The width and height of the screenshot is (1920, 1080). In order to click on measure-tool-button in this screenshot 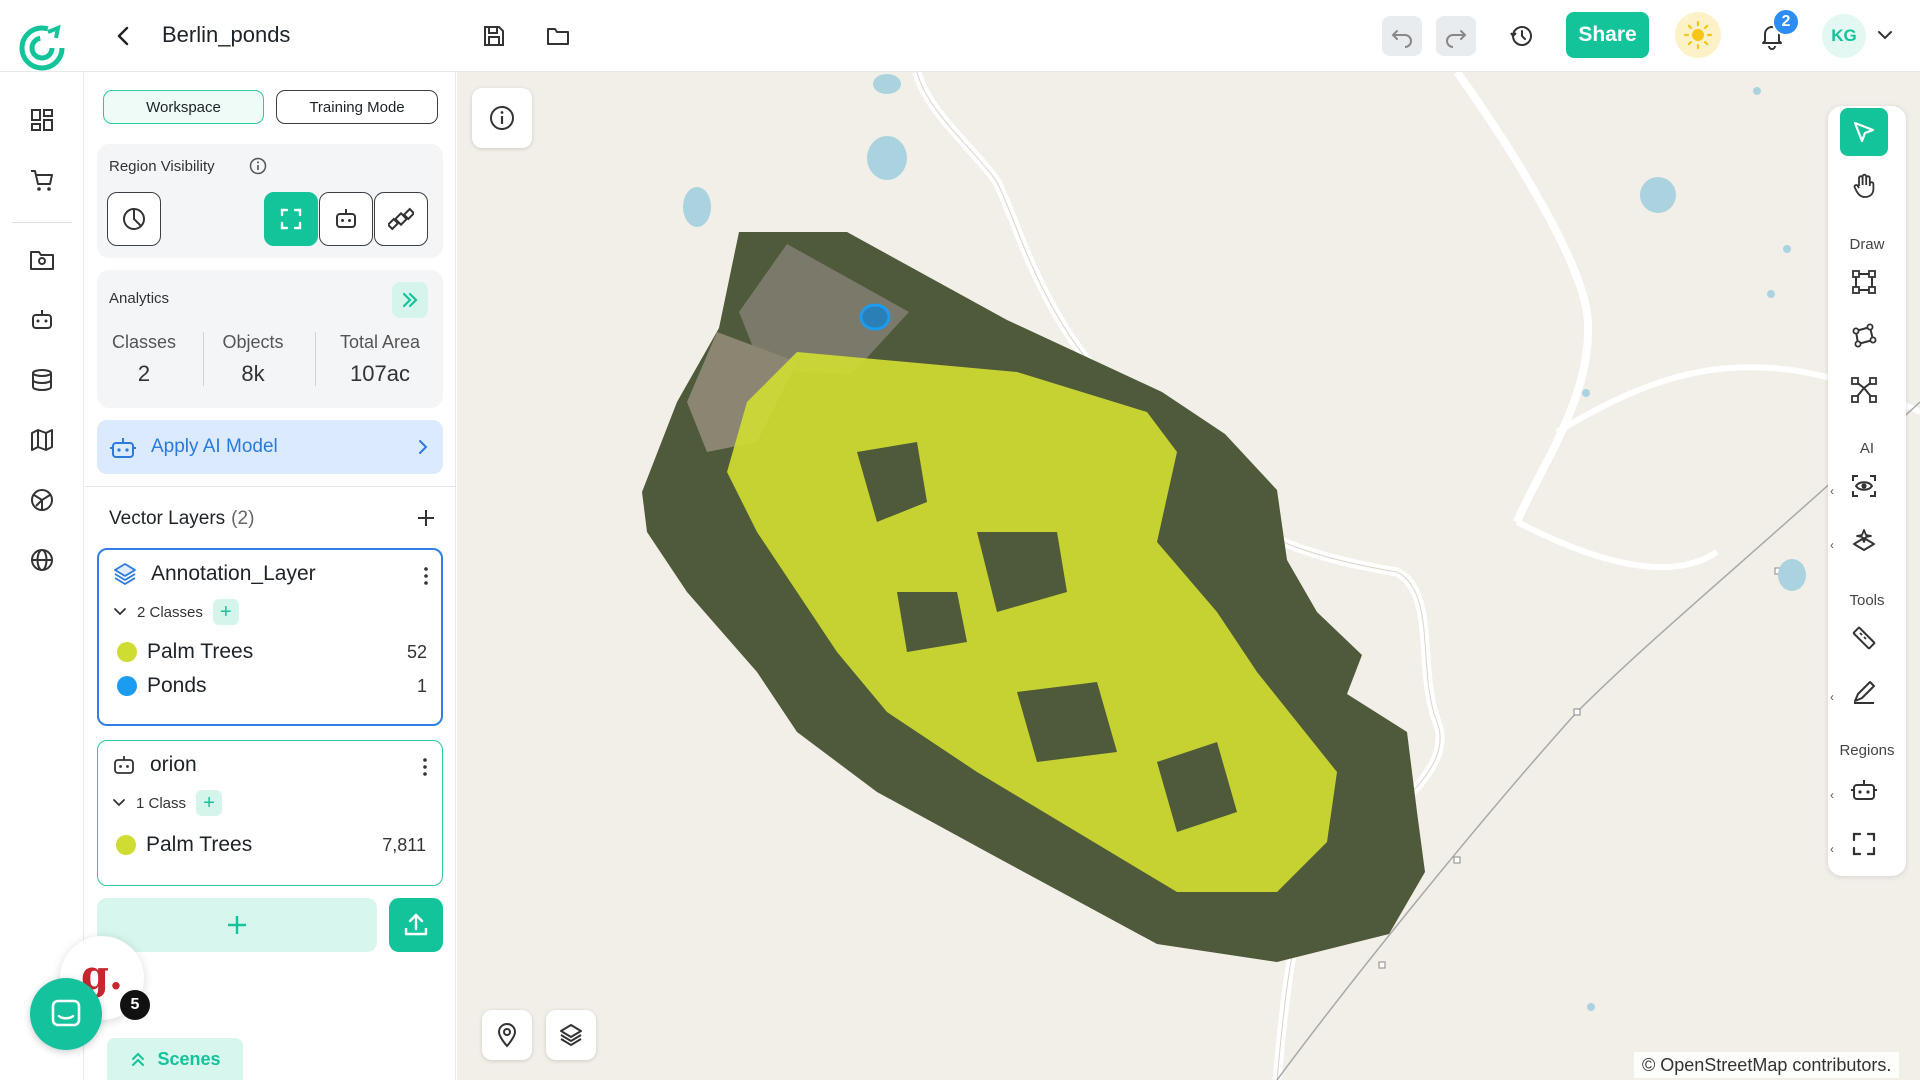, I will do `click(1864, 638)`.